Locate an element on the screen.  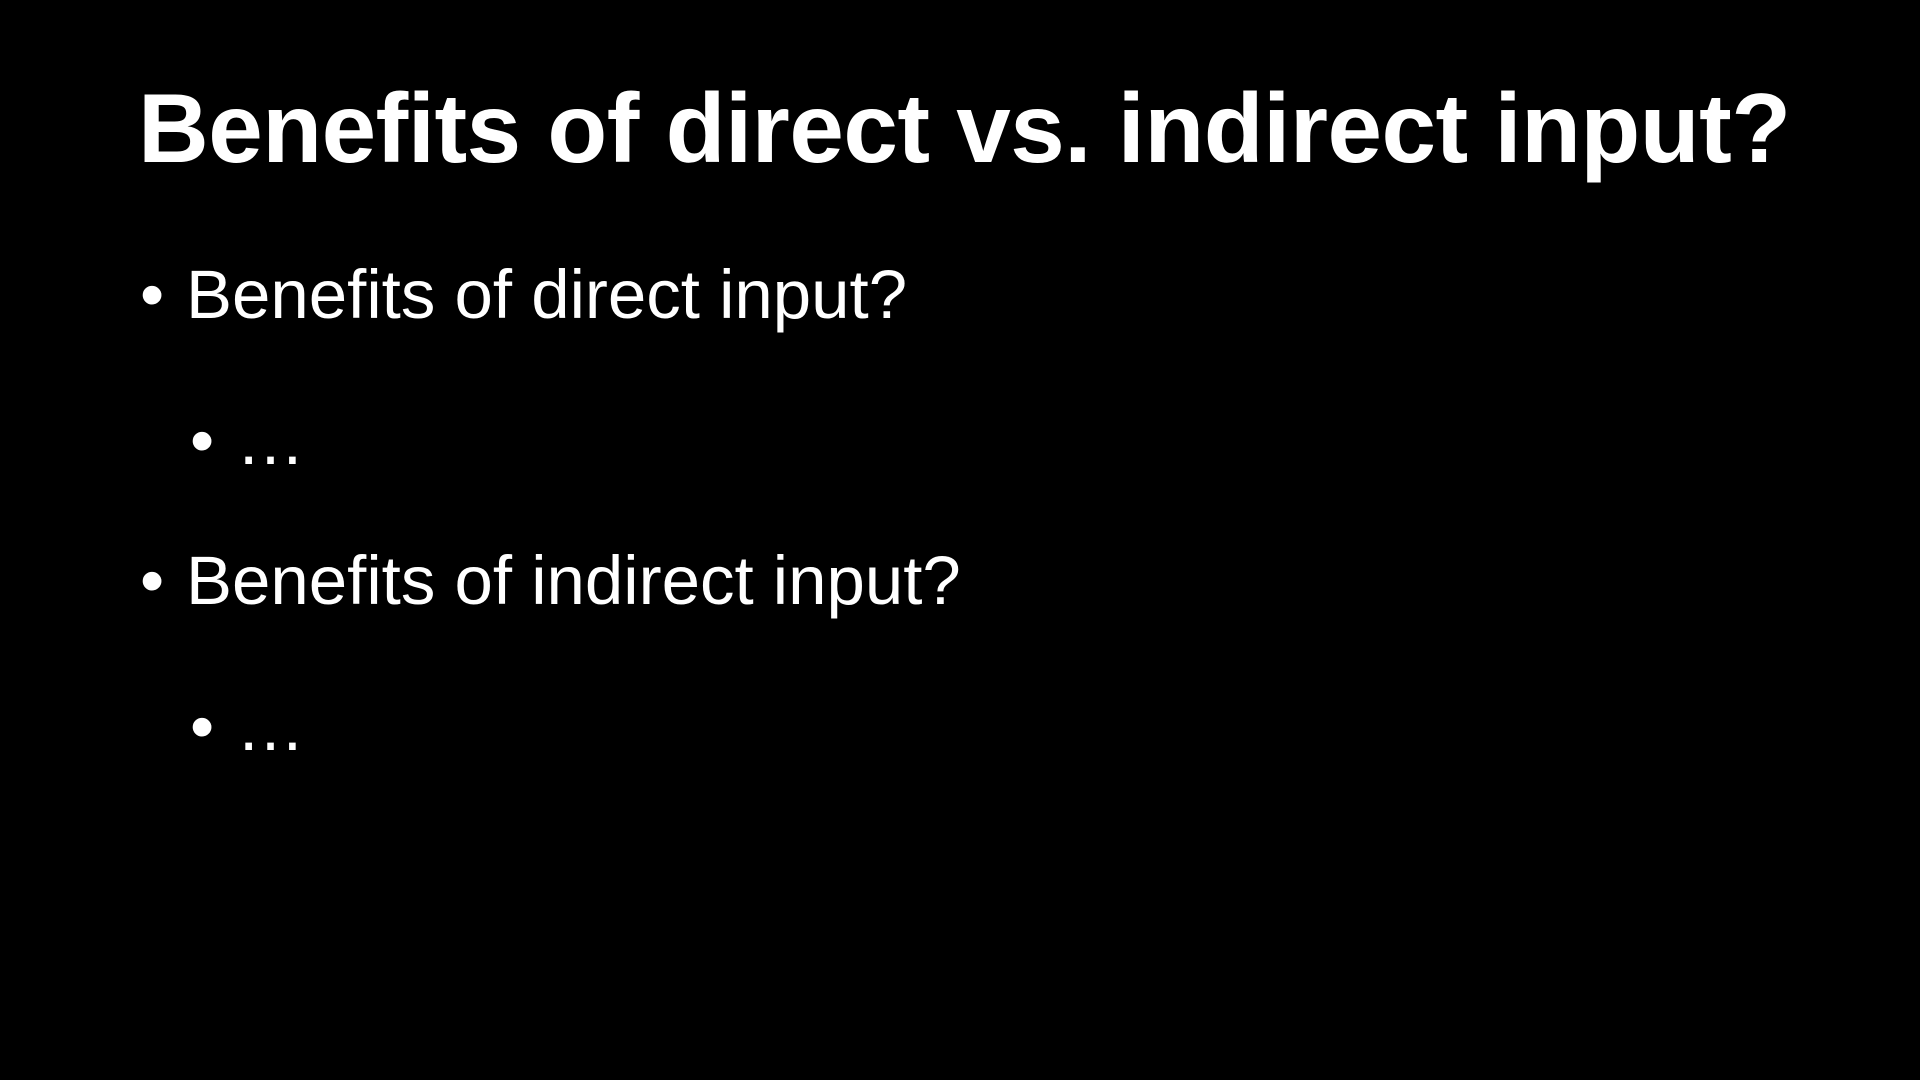
slide-title: Benefits of direct vs. indirect input? is located at coordinates (964, 128).